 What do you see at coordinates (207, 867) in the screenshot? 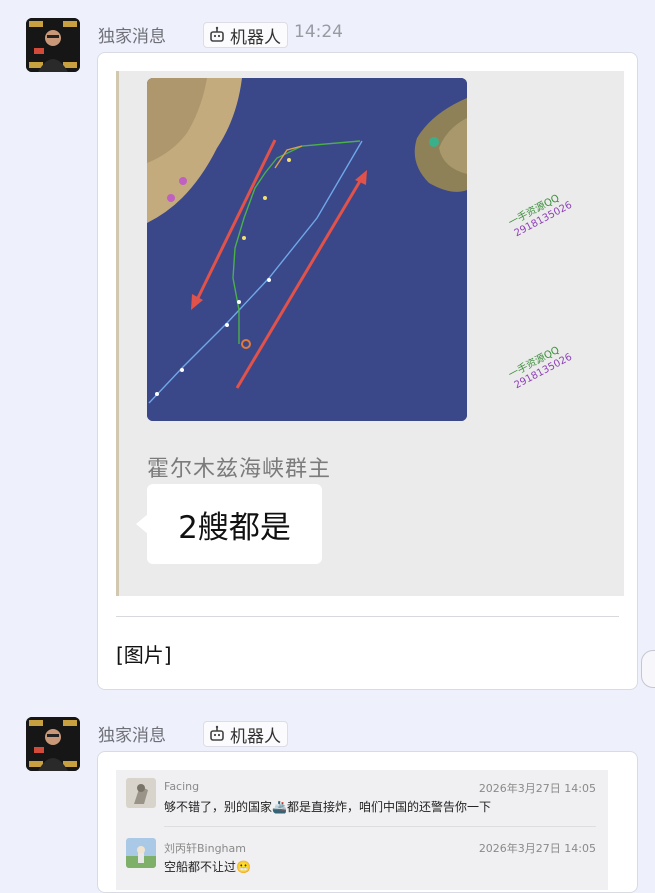
I see `comment-text: 空船都不让过😬` at bounding box center [207, 867].